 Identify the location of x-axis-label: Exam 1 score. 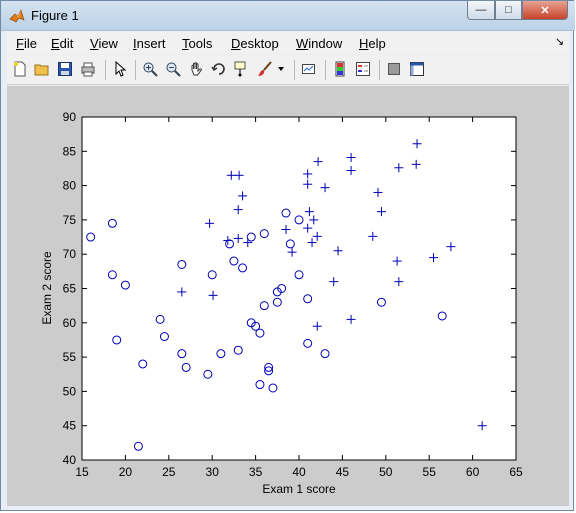
(299, 489).